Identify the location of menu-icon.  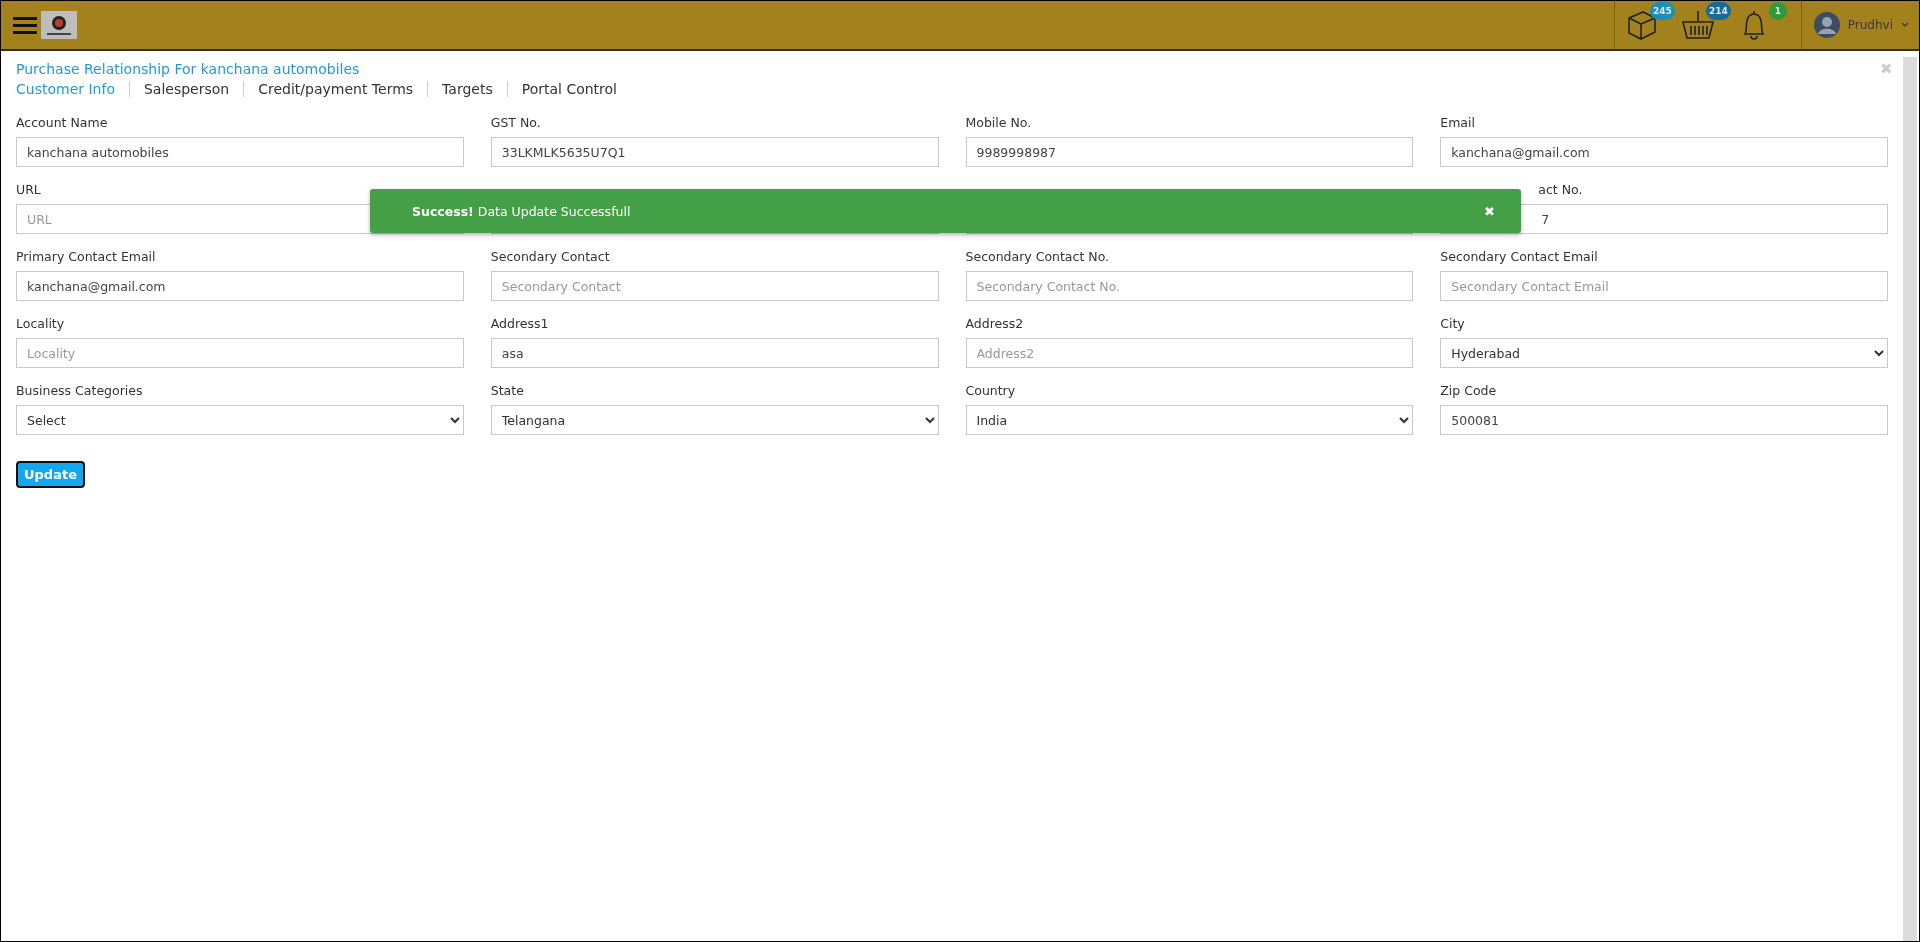
(25, 25).